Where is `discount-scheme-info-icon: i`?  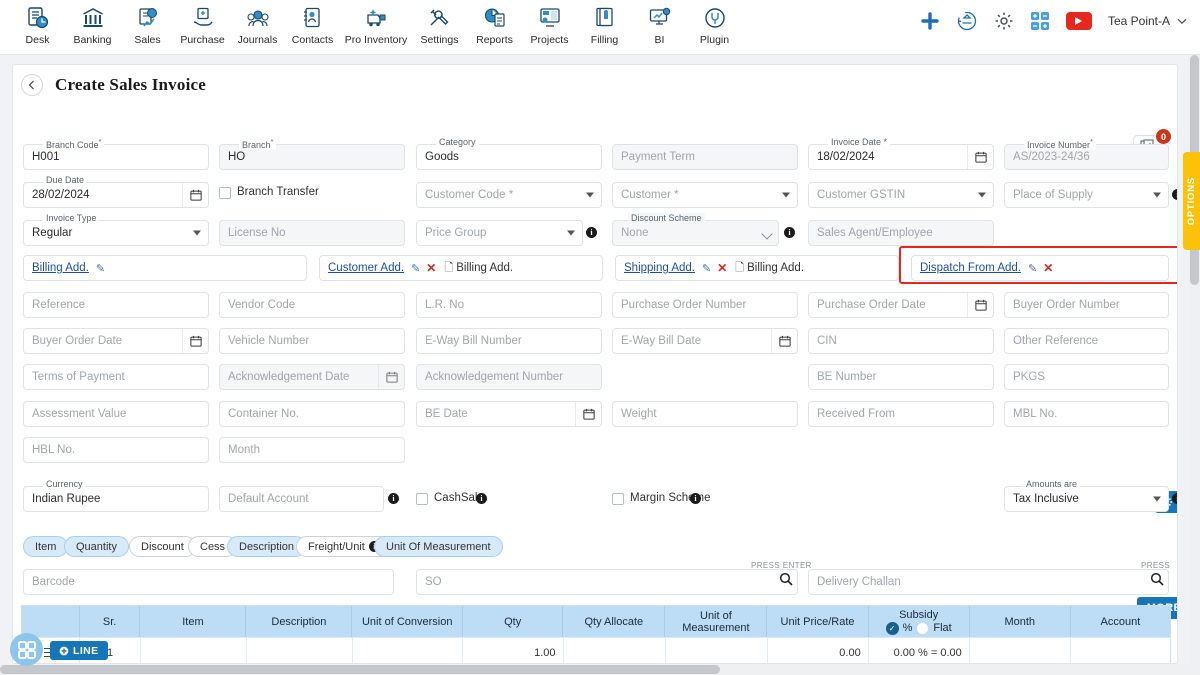 discount-scheme-info-icon: i is located at coordinates (789, 232).